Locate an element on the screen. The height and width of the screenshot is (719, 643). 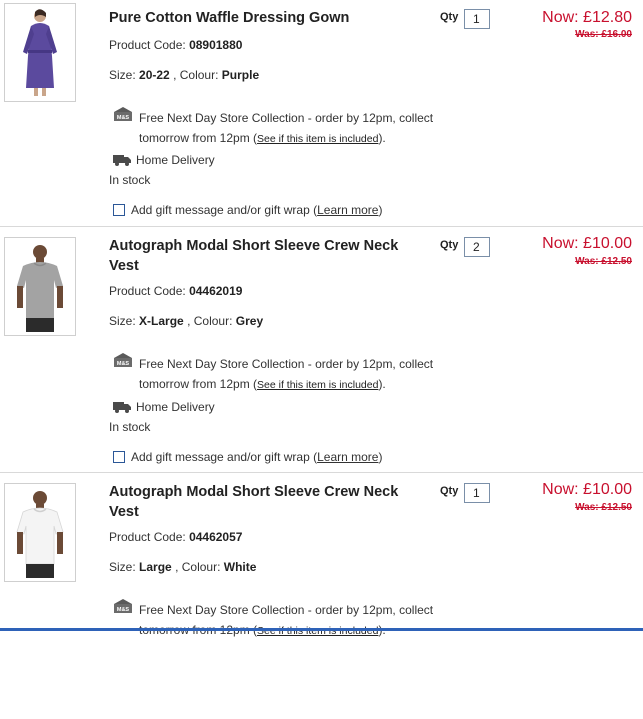
product-code: Product Code: 04462057 is located at coordinates (175, 537).